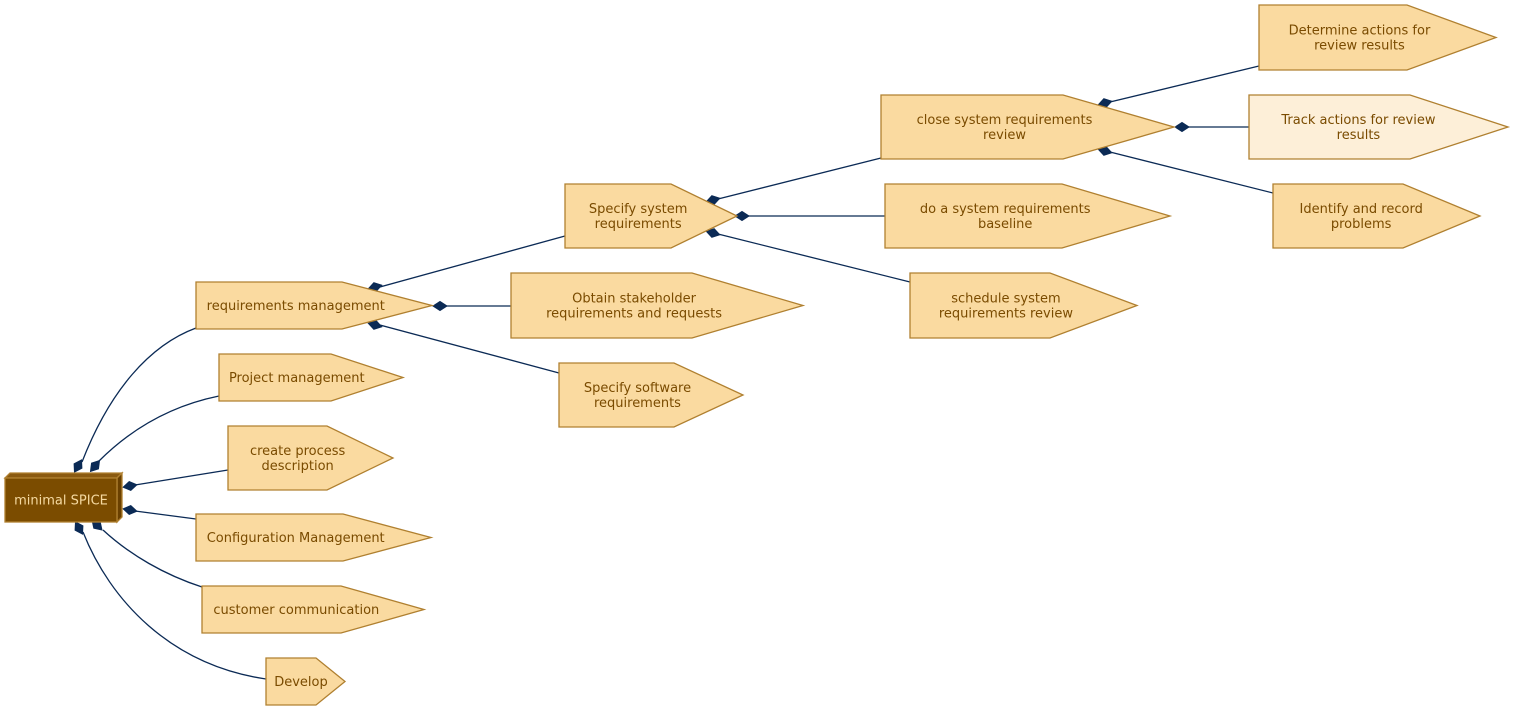 This screenshot has height=711, width=1514. I want to click on process-node-req-mgmt: requirements management, so click(315, 305).